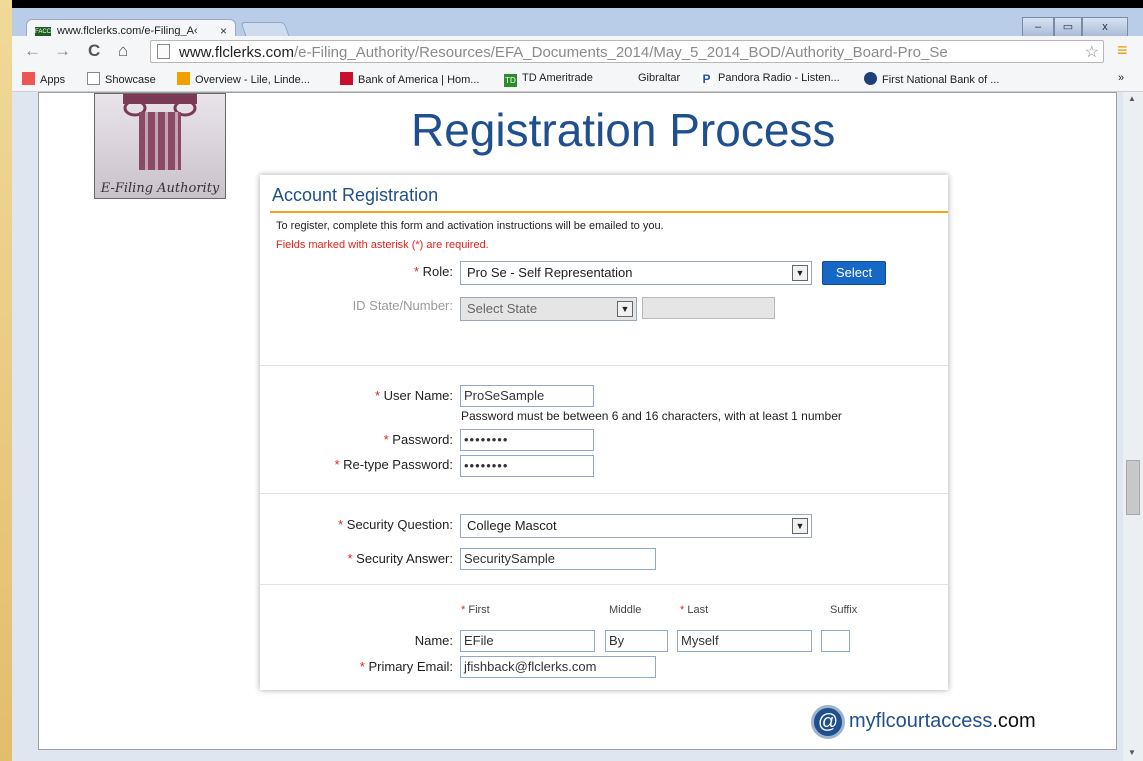  What do you see at coordinates (870, 78) in the screenshot?
I see `fnb-icon` at bounding box center [870, 78].